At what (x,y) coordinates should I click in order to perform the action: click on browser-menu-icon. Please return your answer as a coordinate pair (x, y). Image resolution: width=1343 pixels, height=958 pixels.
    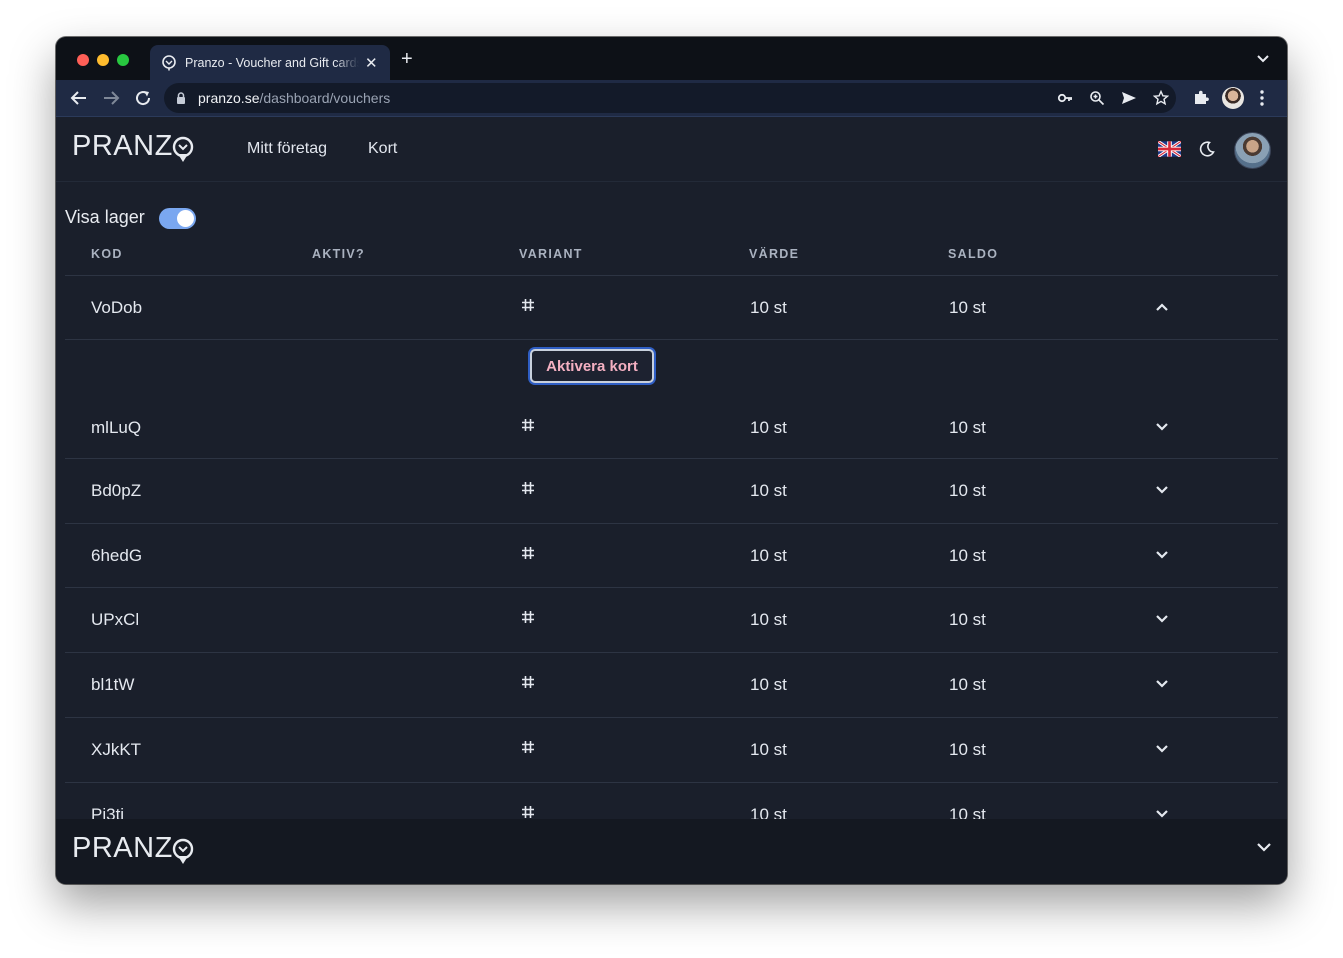
    Looking at the image, I should click on (1262, 98).